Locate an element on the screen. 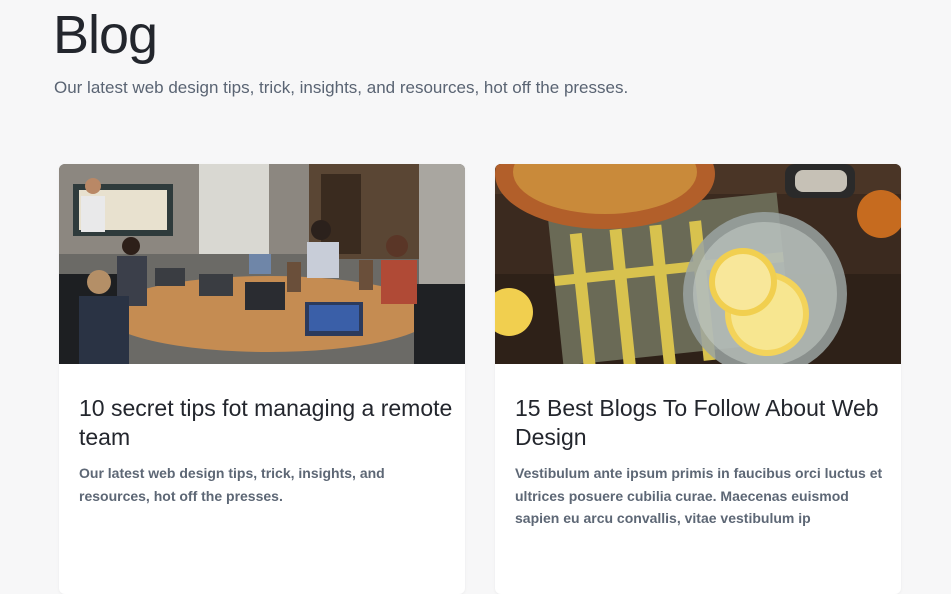  post-title: 15 Best Blogs To Follow About Web Design is located at coordinates (705, 423).